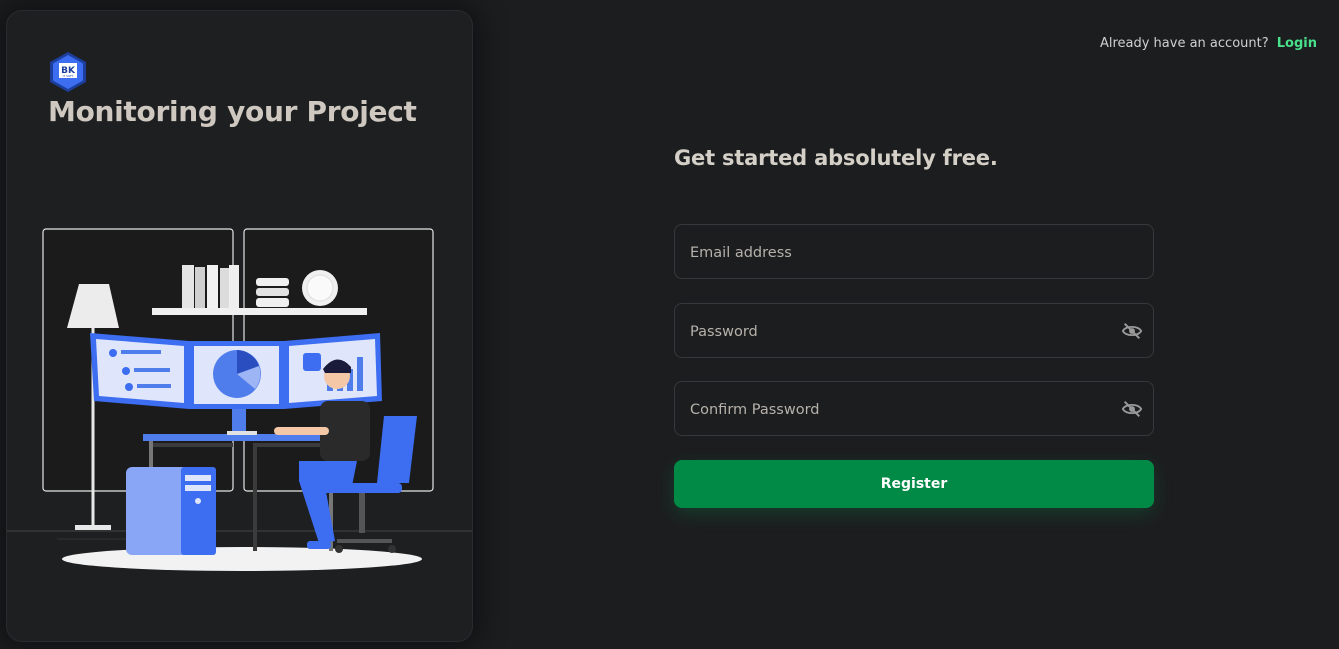 The width and height of the screenshot is (1339, 649). I want to click on panel-title: Monitoring your Project, so click(232, 111).